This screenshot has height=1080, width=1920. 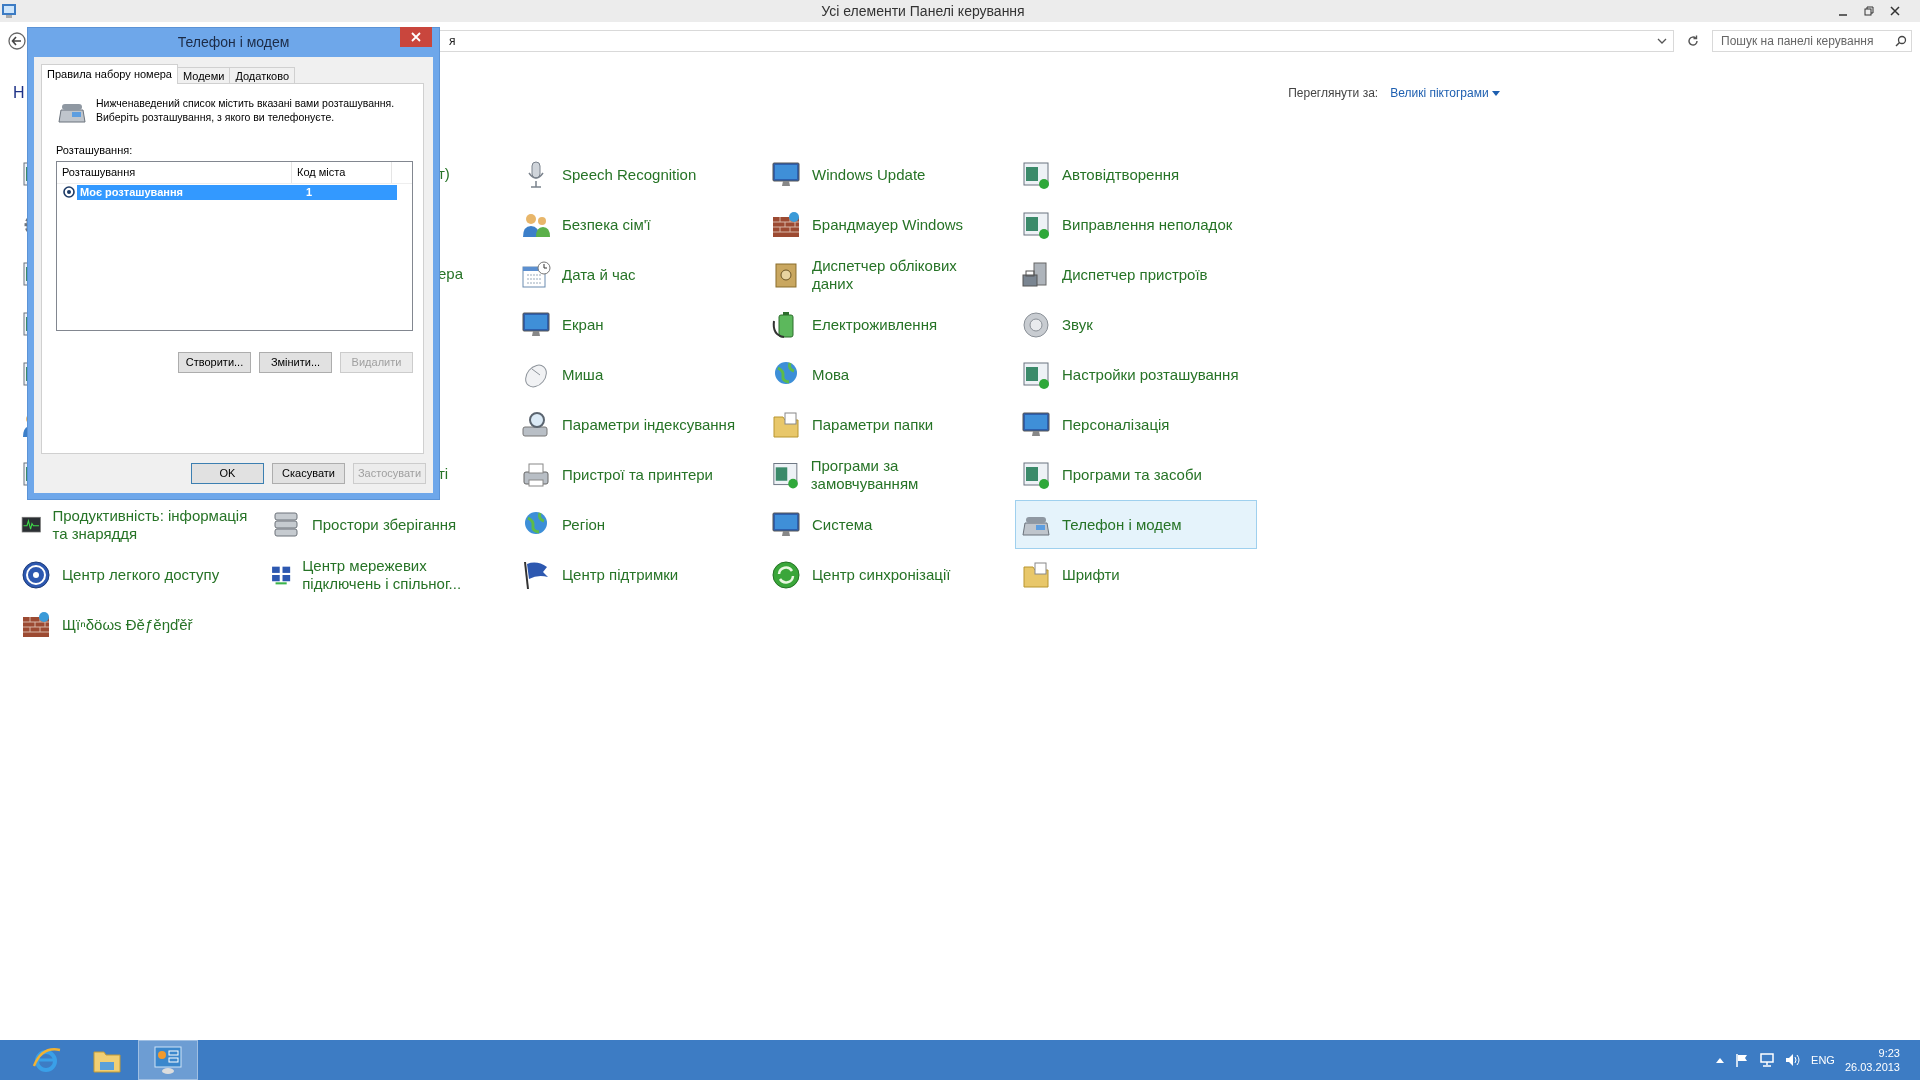 What do you see at coordinates (636, 374) in the screenshot?
I see `control-panel-item: Миша` at bounding box center [636, 374].